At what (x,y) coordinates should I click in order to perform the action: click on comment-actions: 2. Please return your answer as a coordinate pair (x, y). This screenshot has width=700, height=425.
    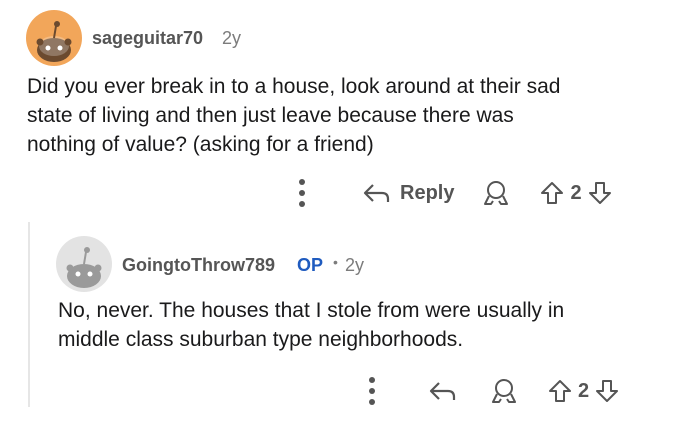
    Looking at the image, I should click on (493, 391).